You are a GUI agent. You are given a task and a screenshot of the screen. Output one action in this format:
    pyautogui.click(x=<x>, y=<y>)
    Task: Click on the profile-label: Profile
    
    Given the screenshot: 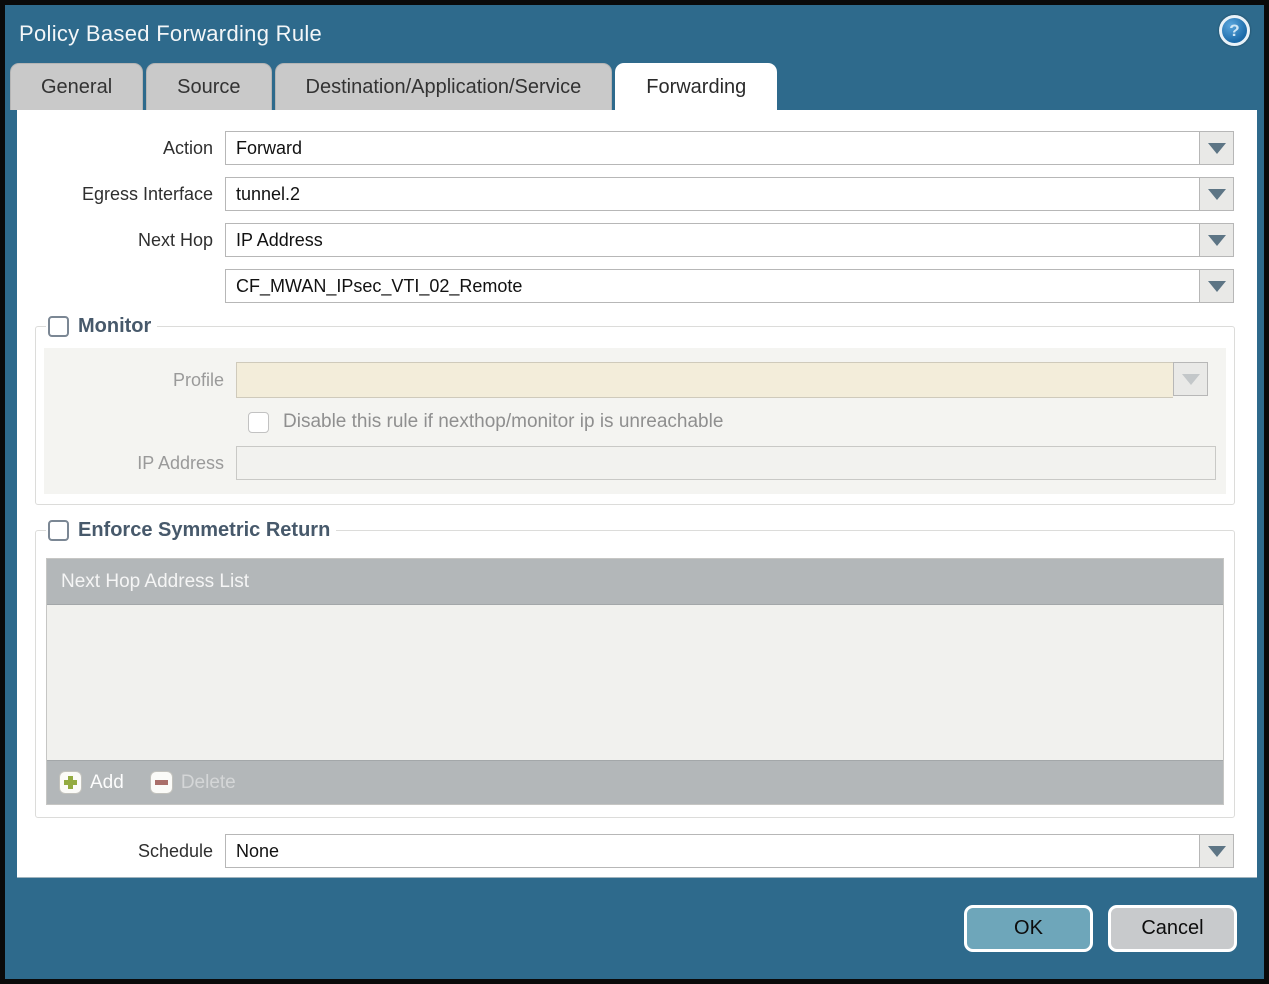 What is the action you would take?
    pyautogui.click(x=198, y=379)
    